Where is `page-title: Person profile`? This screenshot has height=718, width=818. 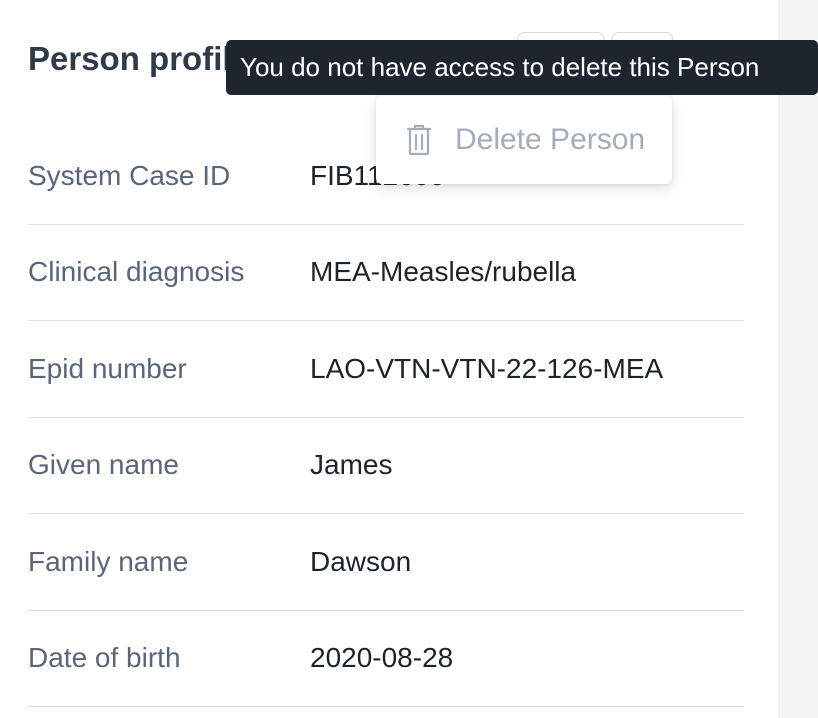
page-title: Person profile is located at coordinates (139, 58).